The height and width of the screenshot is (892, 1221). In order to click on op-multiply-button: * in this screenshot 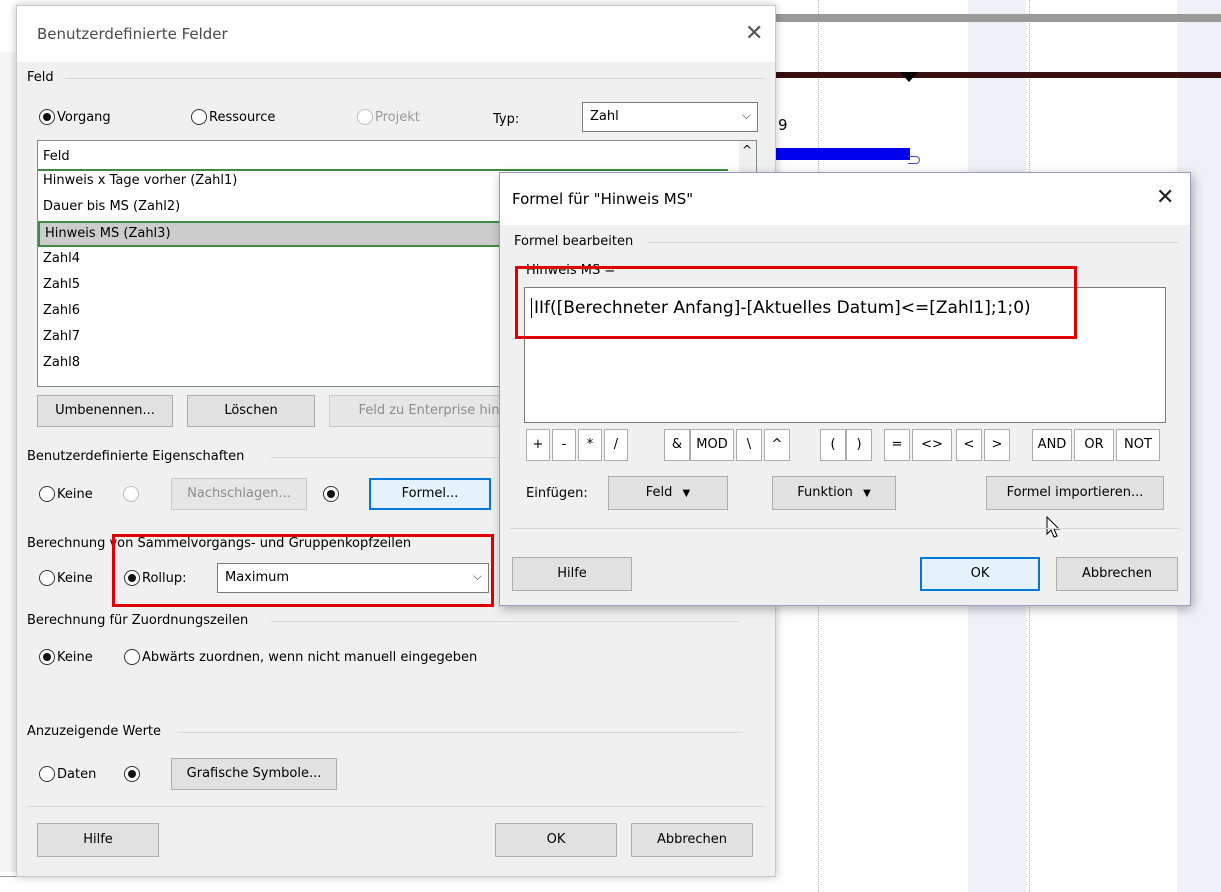, I will do `click(590, 445)`.